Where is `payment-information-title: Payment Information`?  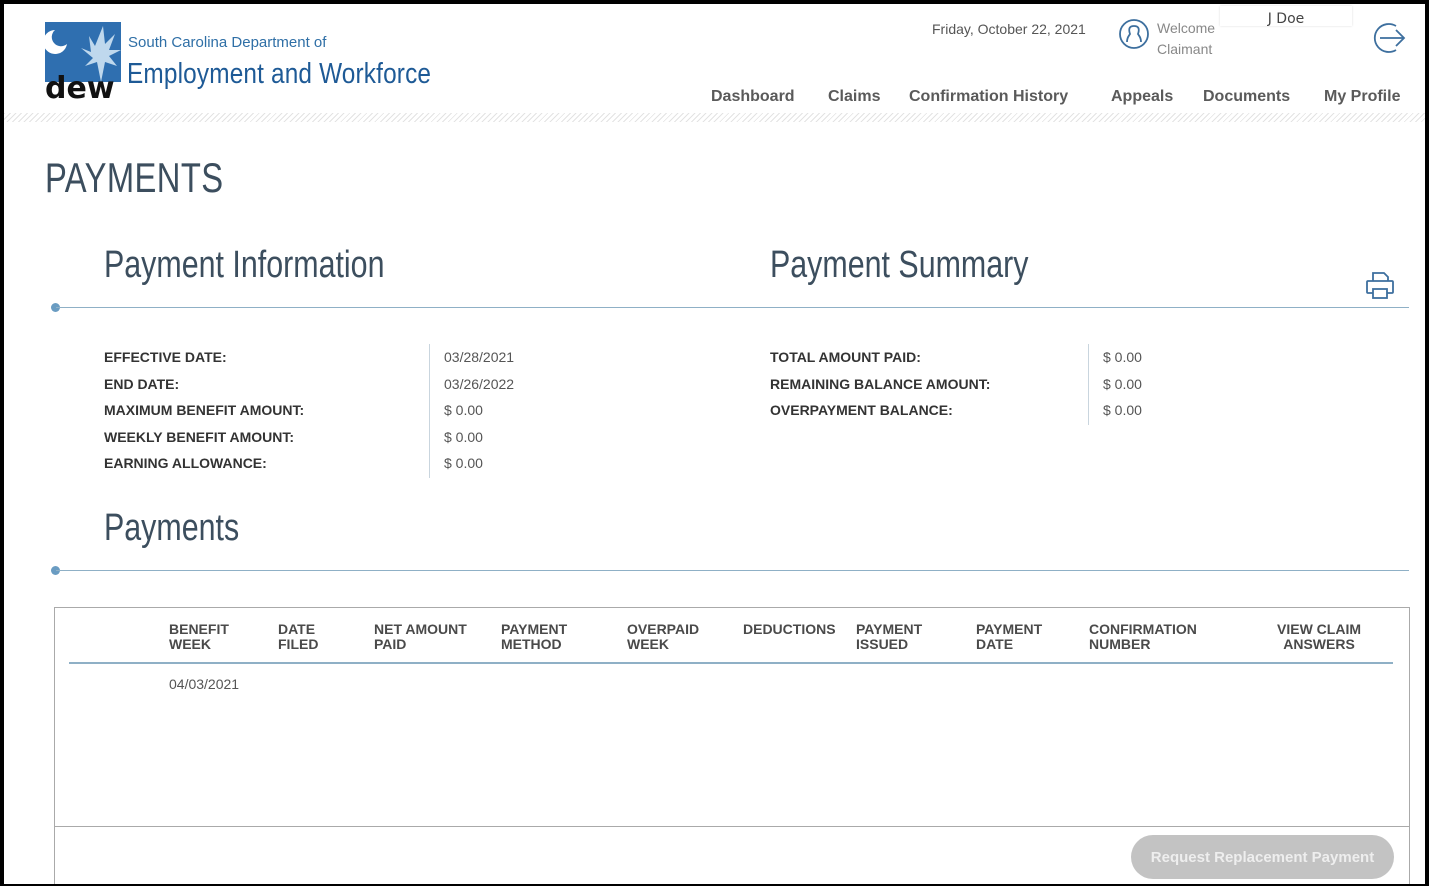 payment-information-title: Payment Information is located at coordinates (244, 265).